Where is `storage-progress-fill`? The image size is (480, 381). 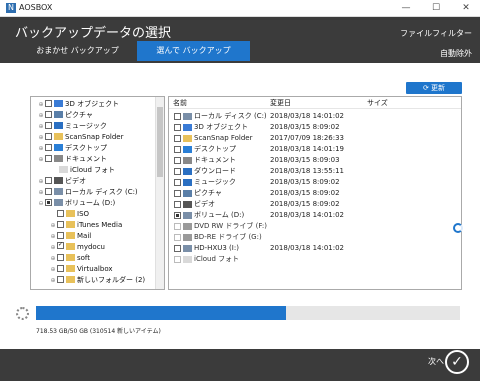 storage-progress-fill is located at coordinates (161, 313).